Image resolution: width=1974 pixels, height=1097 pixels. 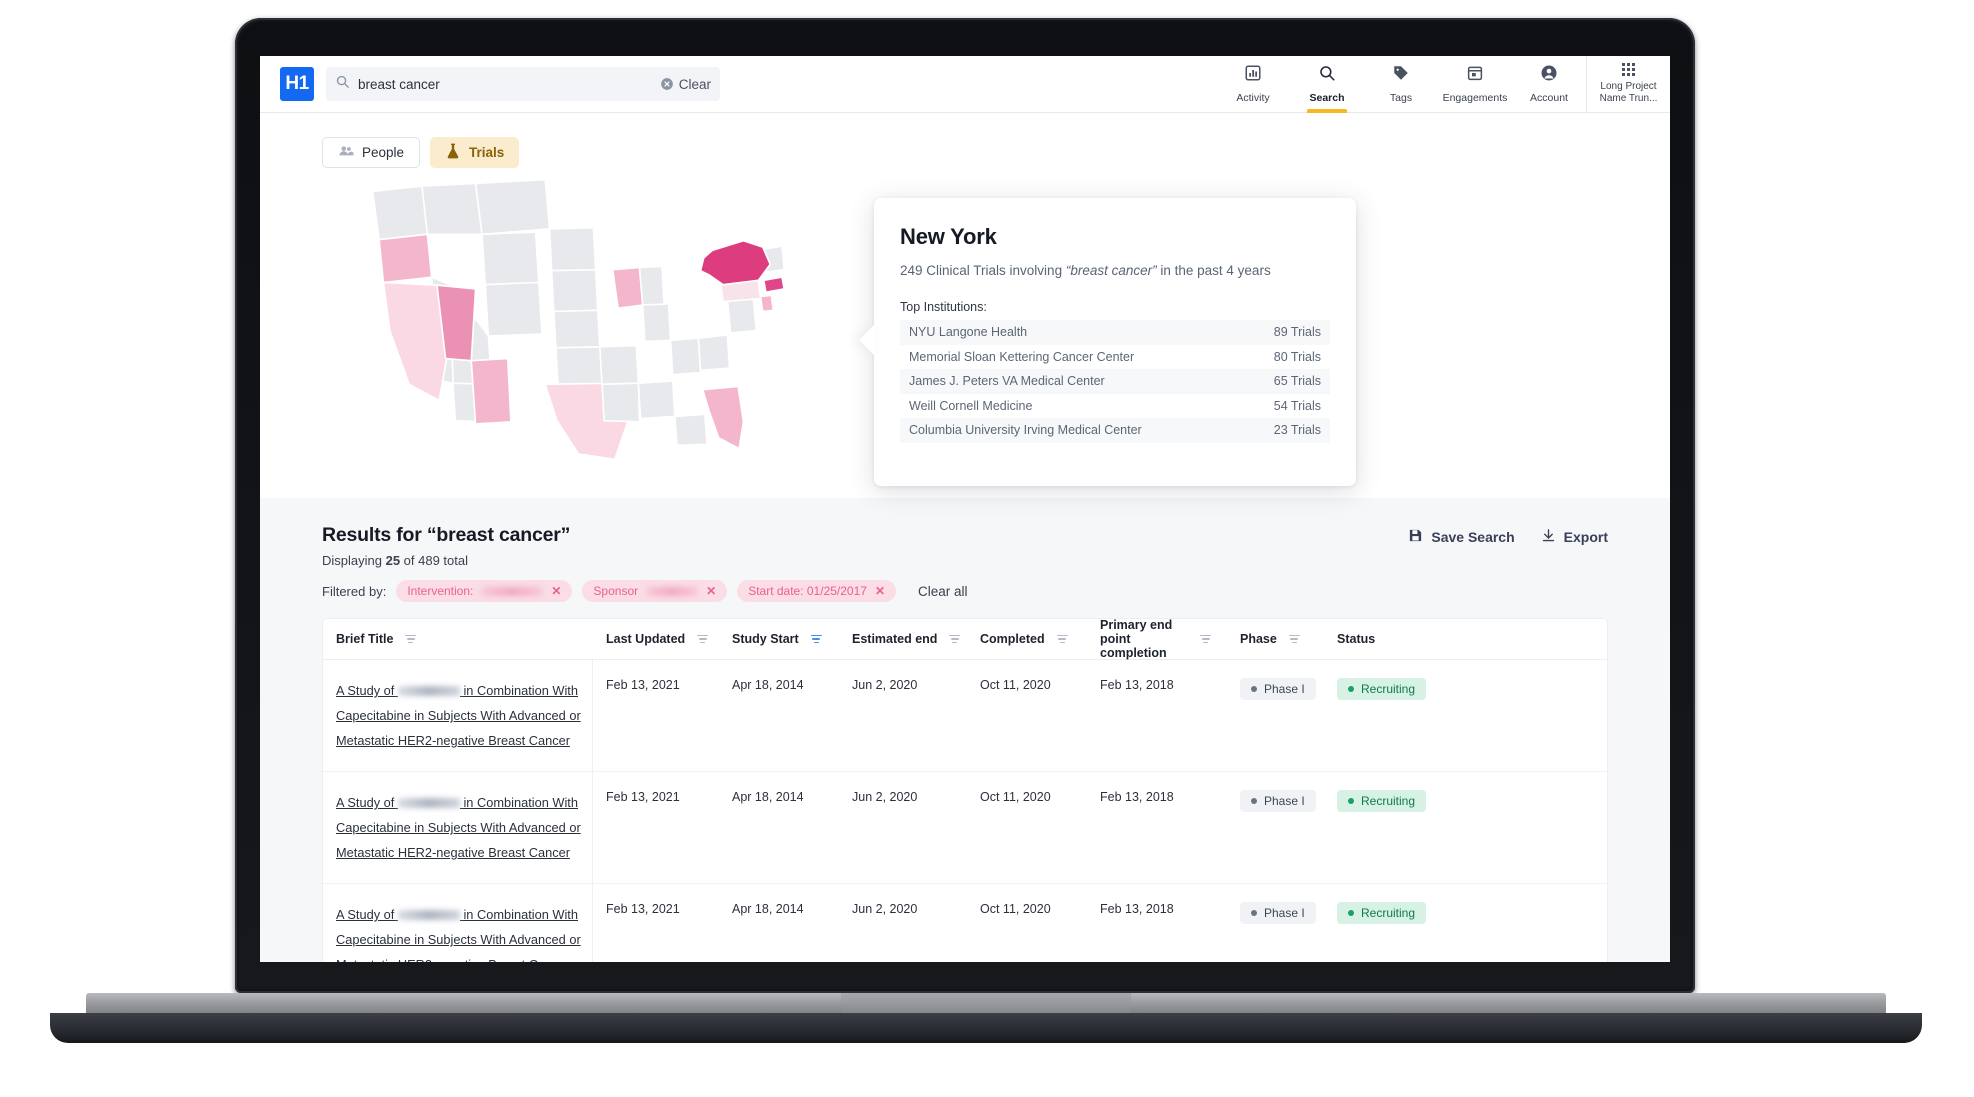 What do you see at coordinates (365, 639) in the screenshot?
I see `column-label: Brief Title` at bounding box center [365, 639].